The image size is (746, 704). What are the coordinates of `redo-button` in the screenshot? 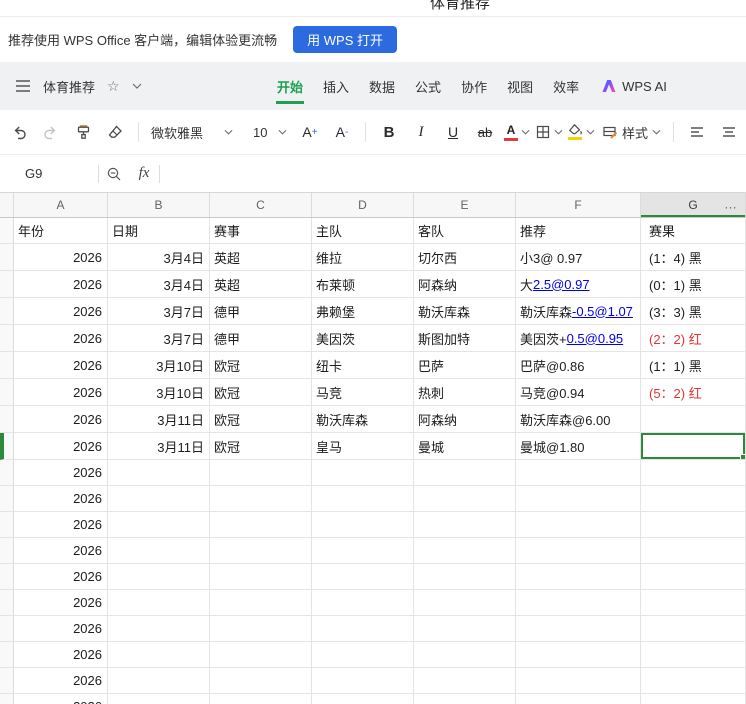 It's located at (51, 132).